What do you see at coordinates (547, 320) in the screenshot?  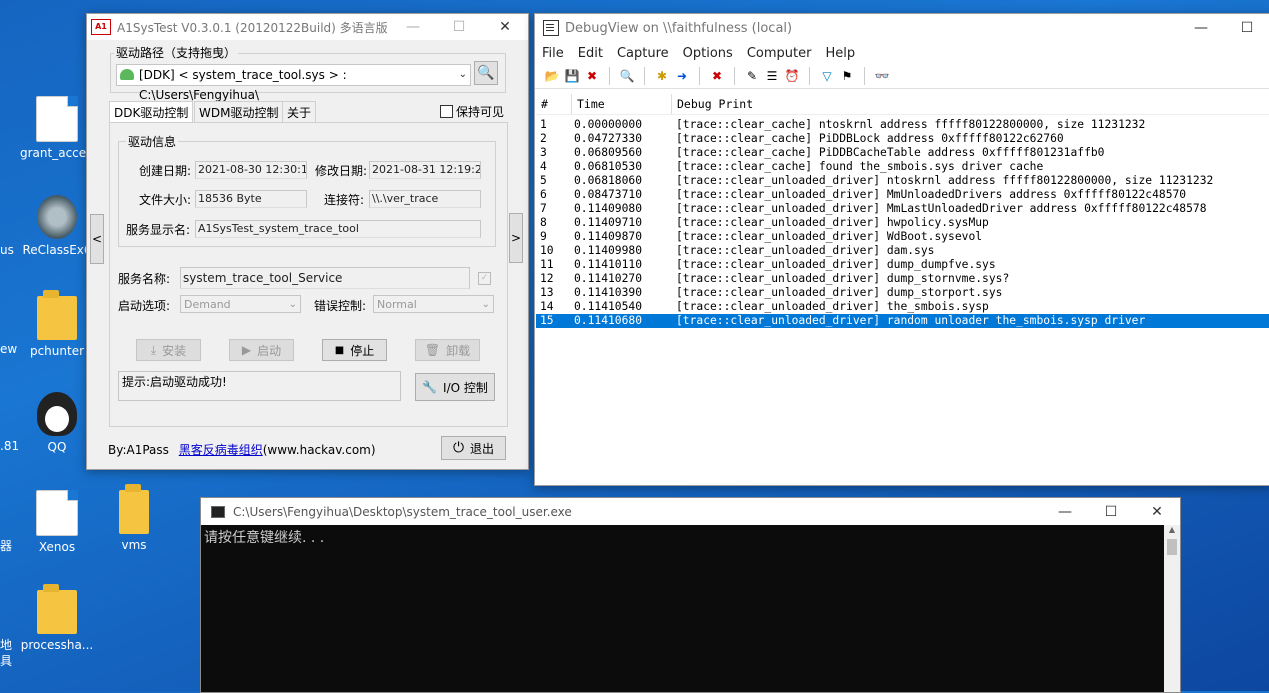 I see `row-index: 15` at bounding box center [547, 320].